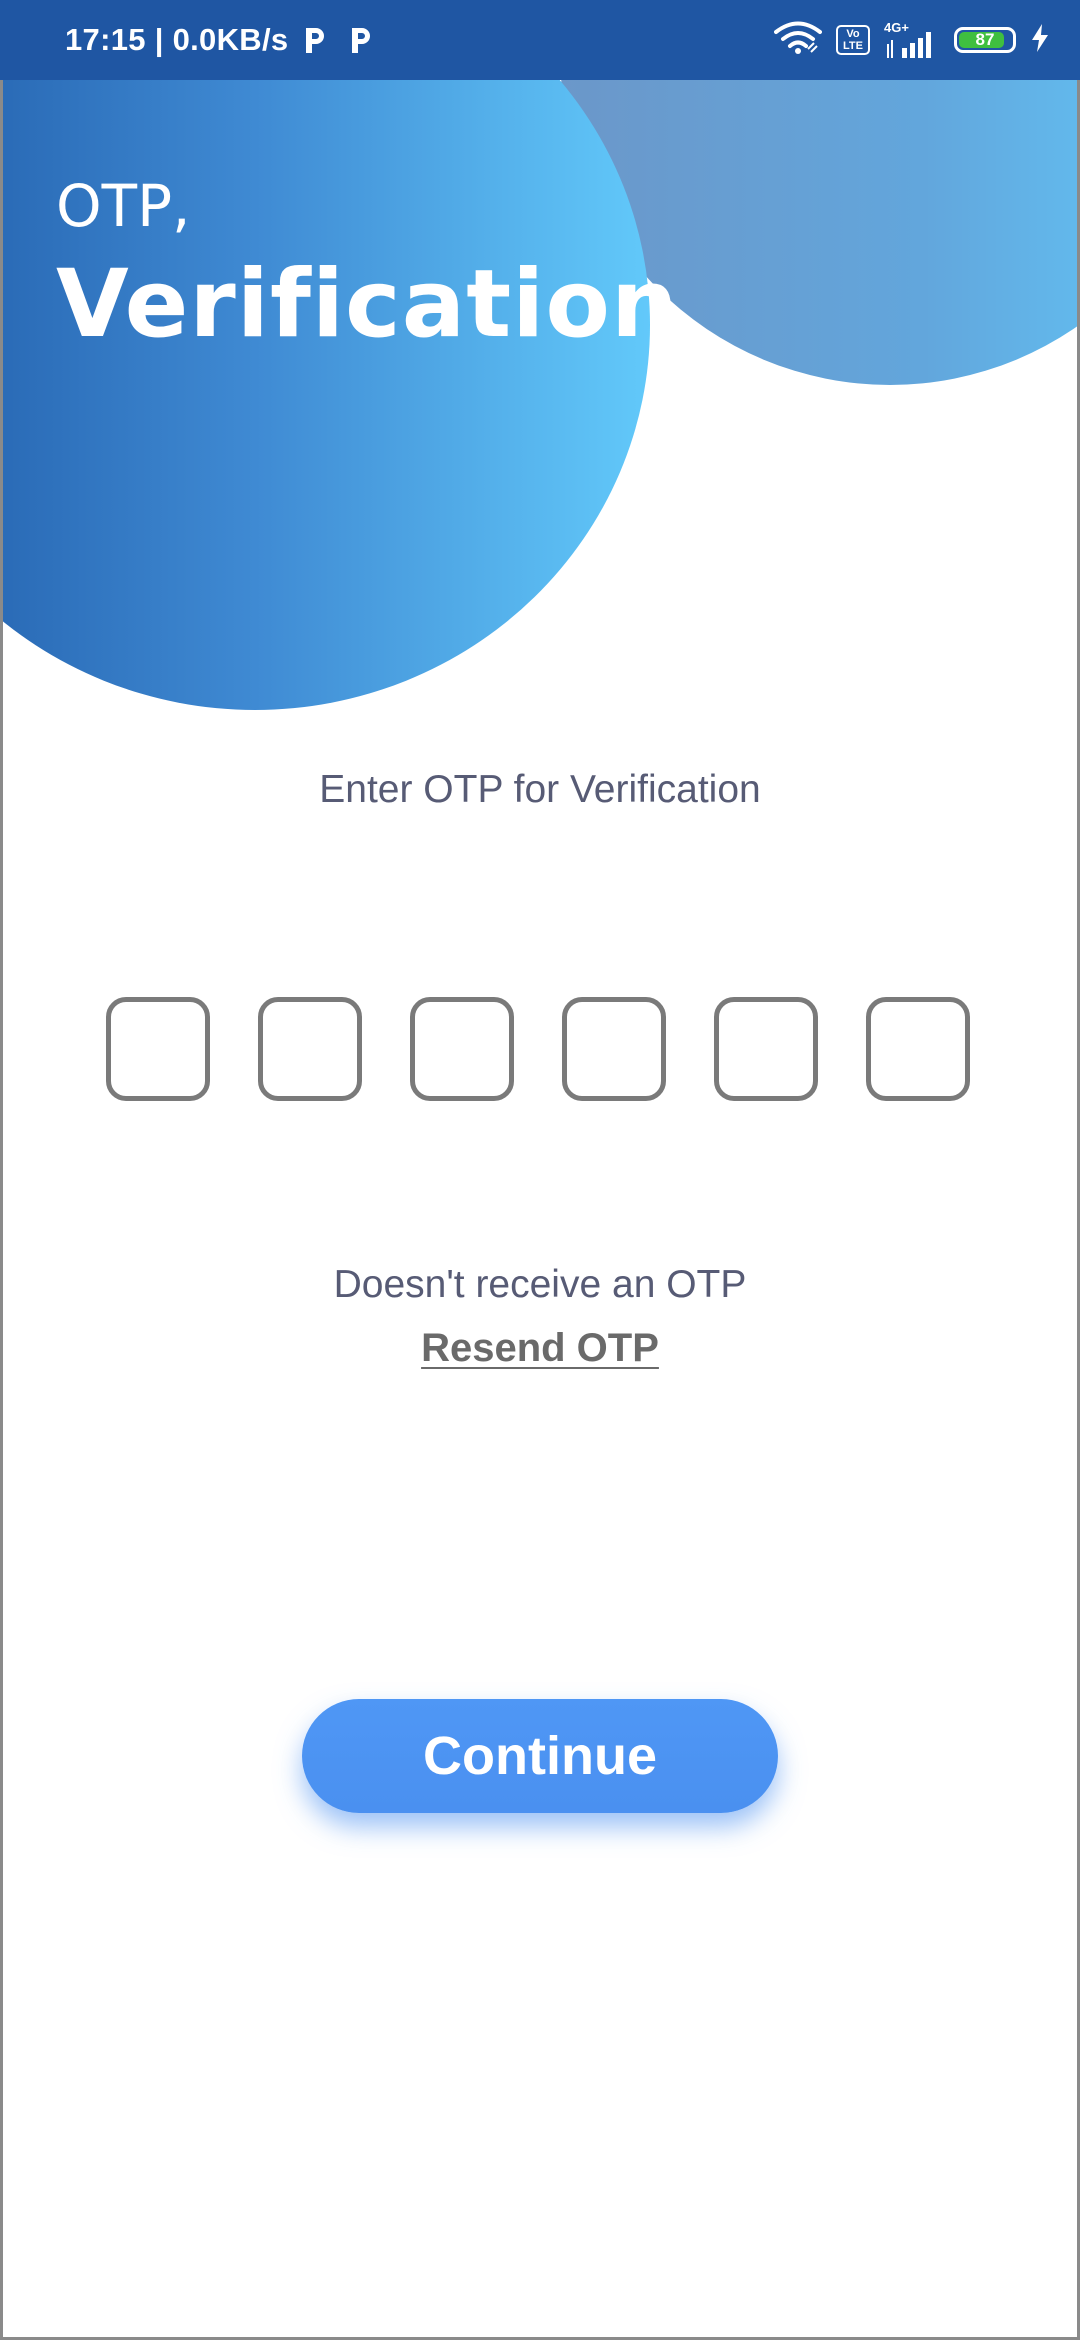  I want to click on signal-icon: 4G+, so click(912, 40).